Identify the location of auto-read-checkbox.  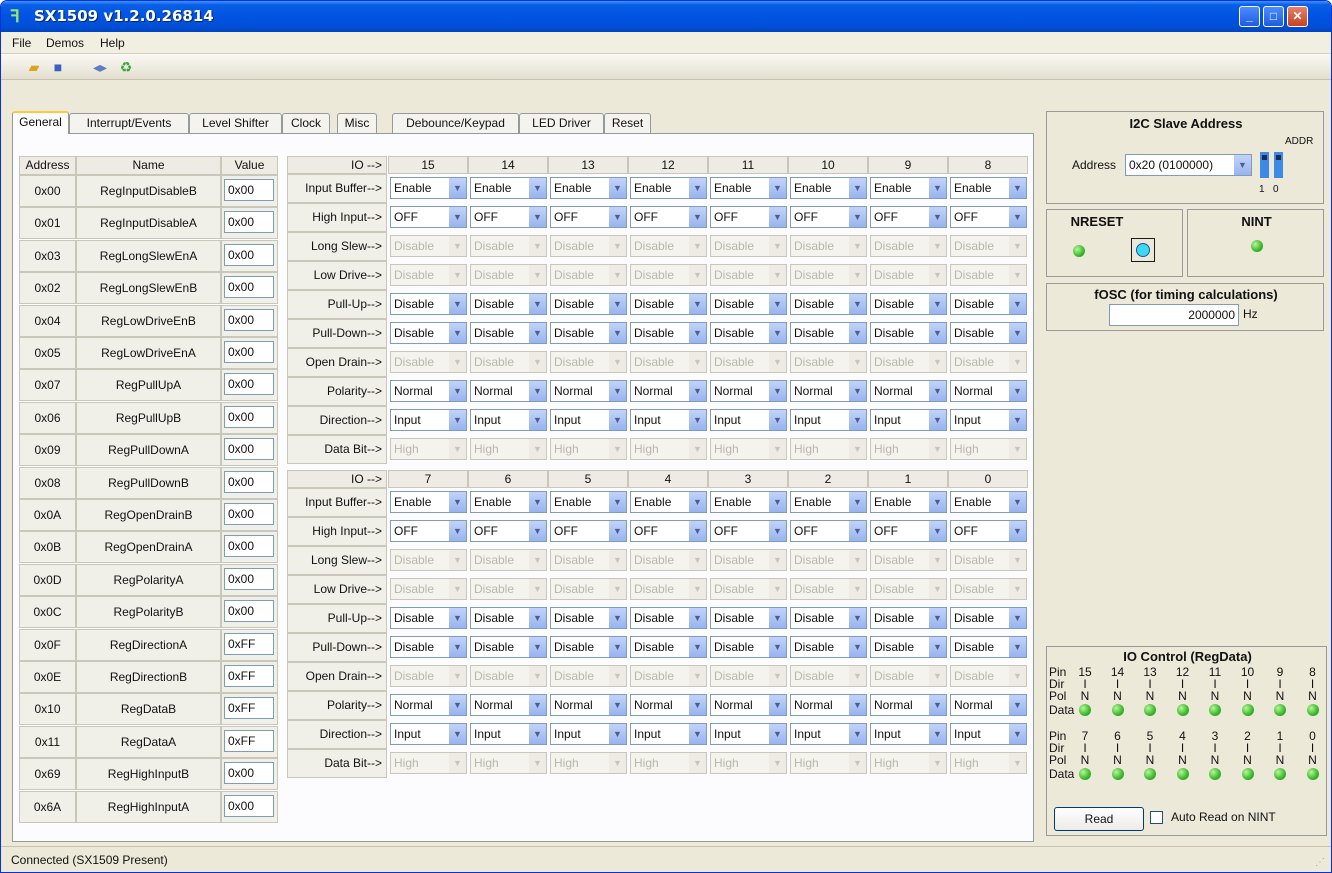
(1156, 817).